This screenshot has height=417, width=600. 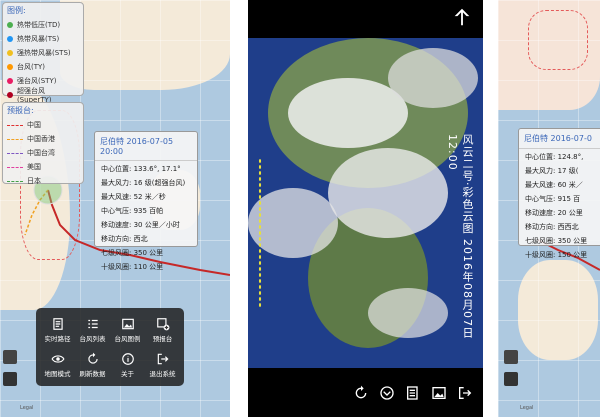 What do you see at coordinates (556, 255) in the screenshot?
I see `info-row: 十级风圈: 150 公里` at bounding box center [556, 255].